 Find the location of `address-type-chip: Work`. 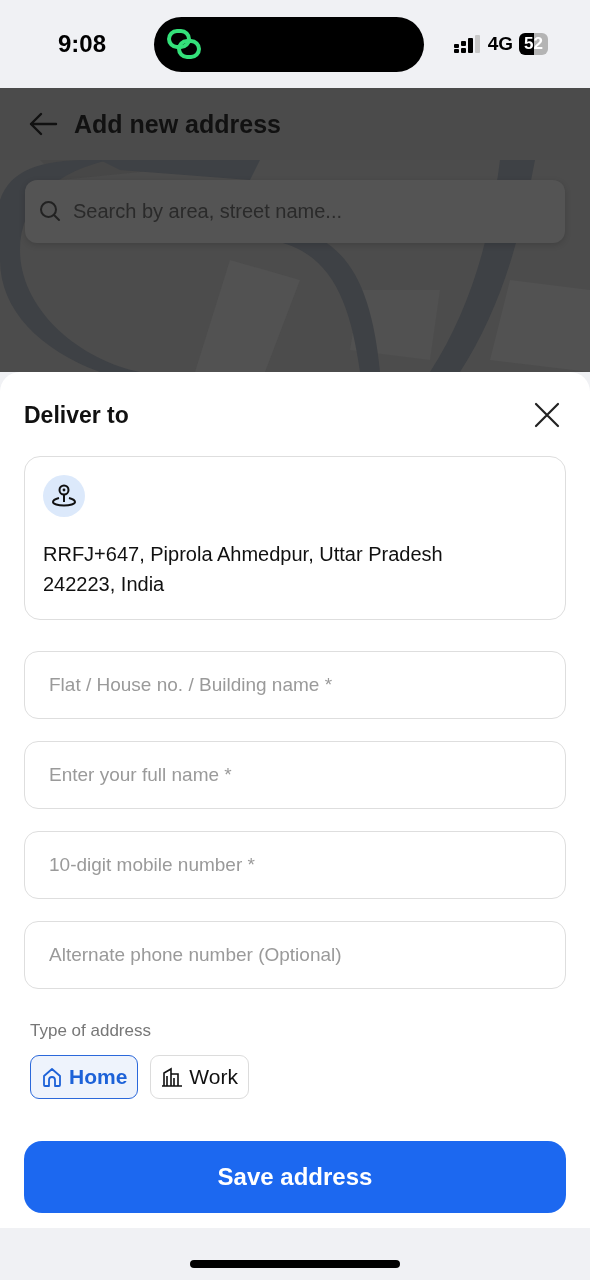

address-type-chip: Work is located at coordinates (199, 1077).